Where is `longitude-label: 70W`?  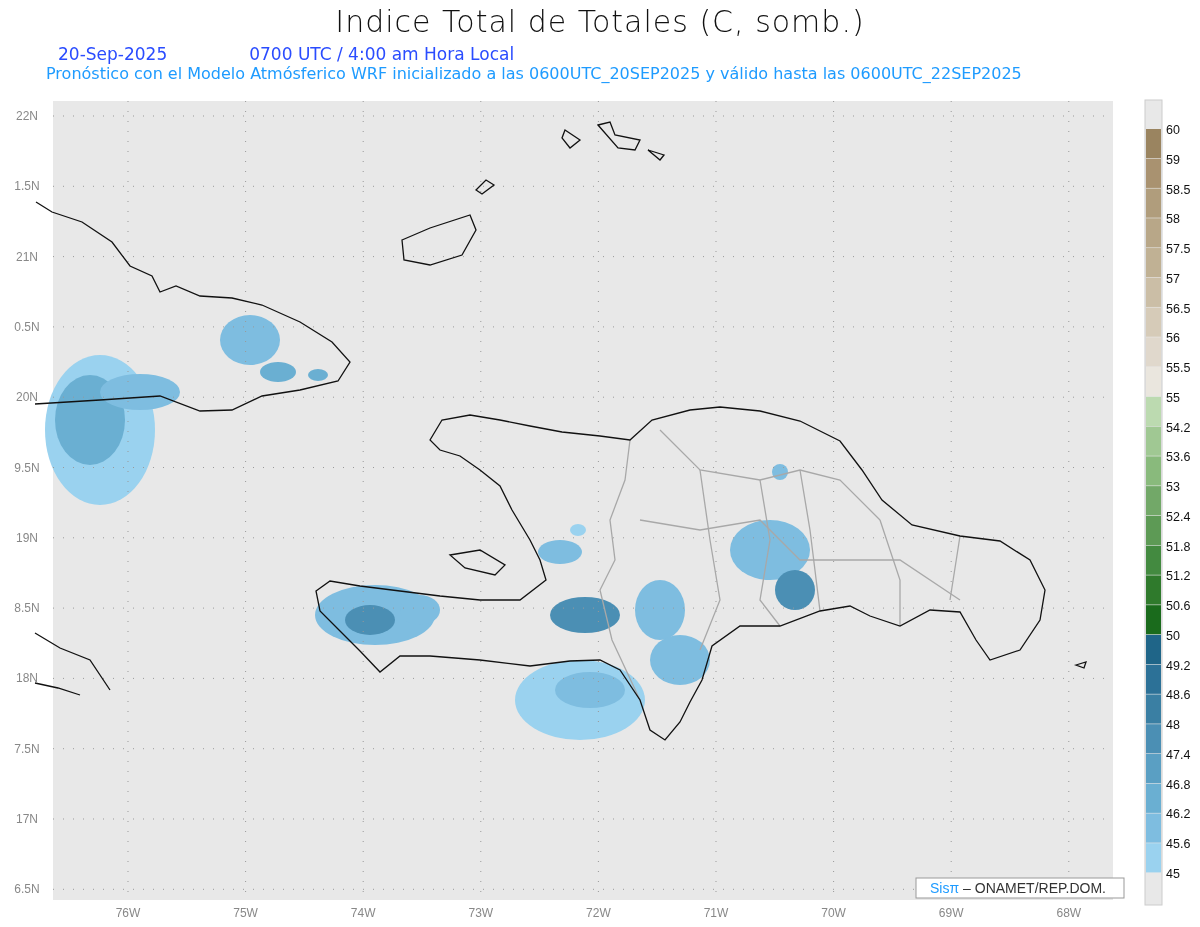 longitude-label: 70W is located at coordinates (833, 913).